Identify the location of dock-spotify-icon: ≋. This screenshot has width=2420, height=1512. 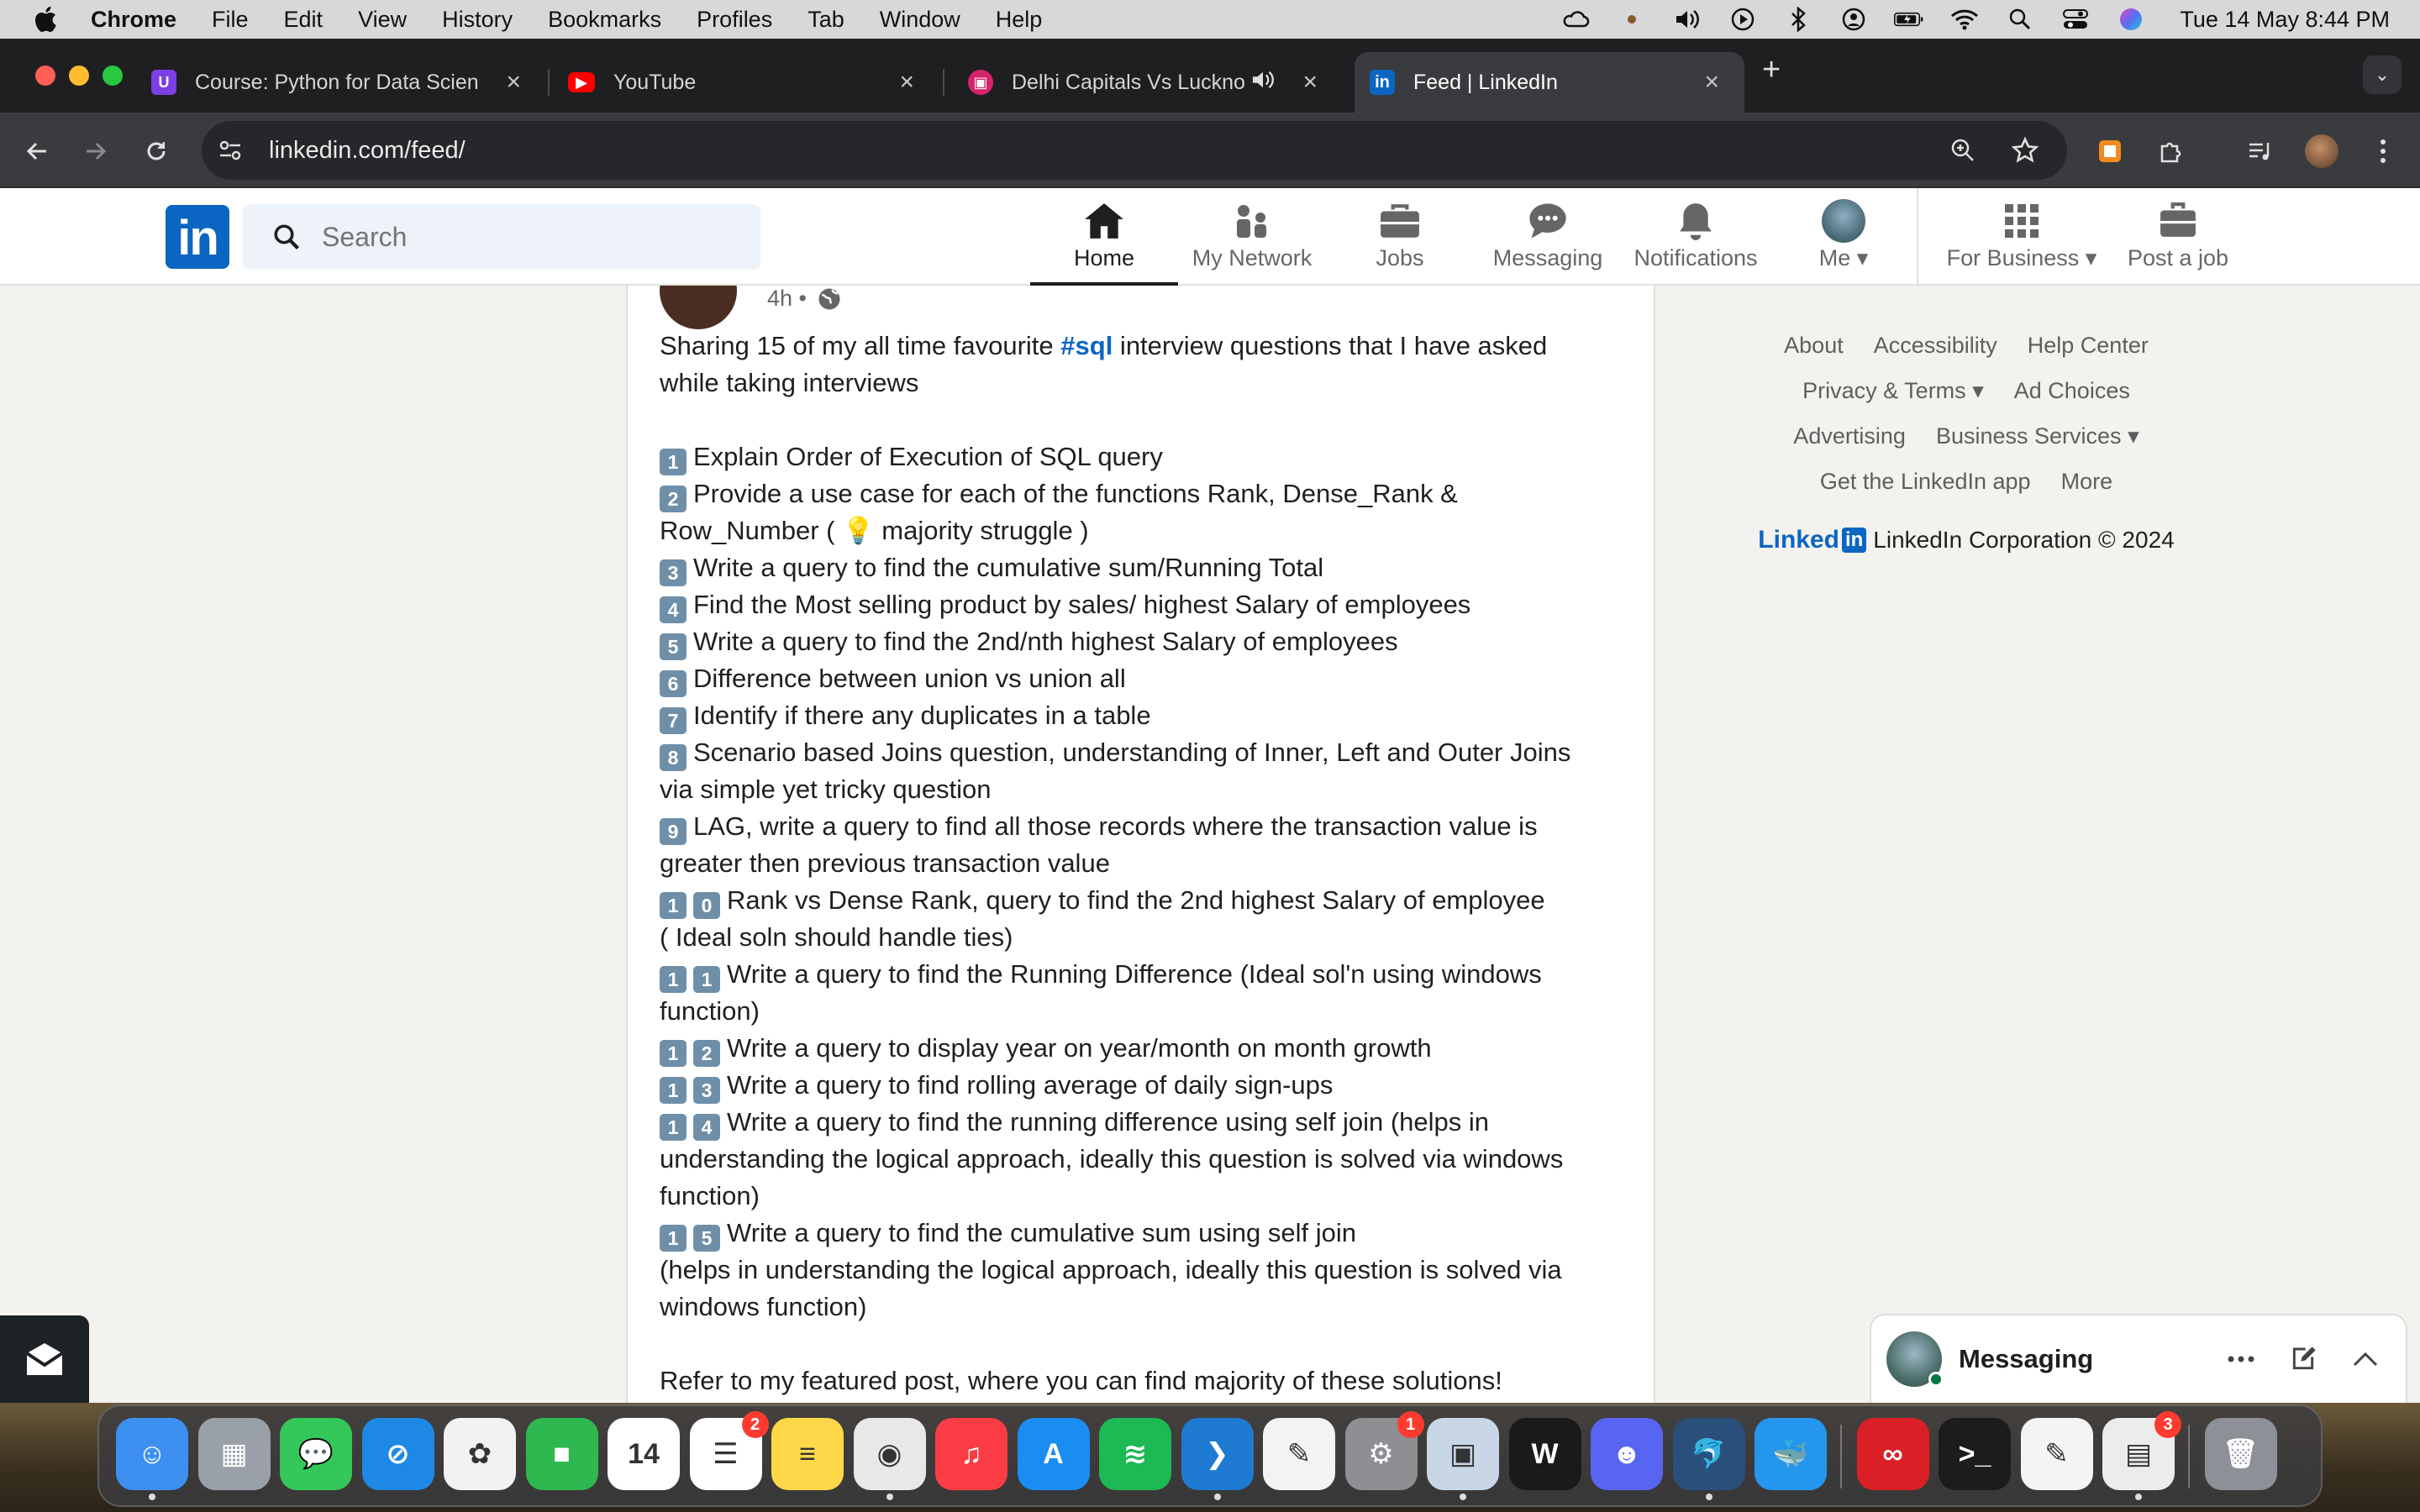
(1135, 1454).